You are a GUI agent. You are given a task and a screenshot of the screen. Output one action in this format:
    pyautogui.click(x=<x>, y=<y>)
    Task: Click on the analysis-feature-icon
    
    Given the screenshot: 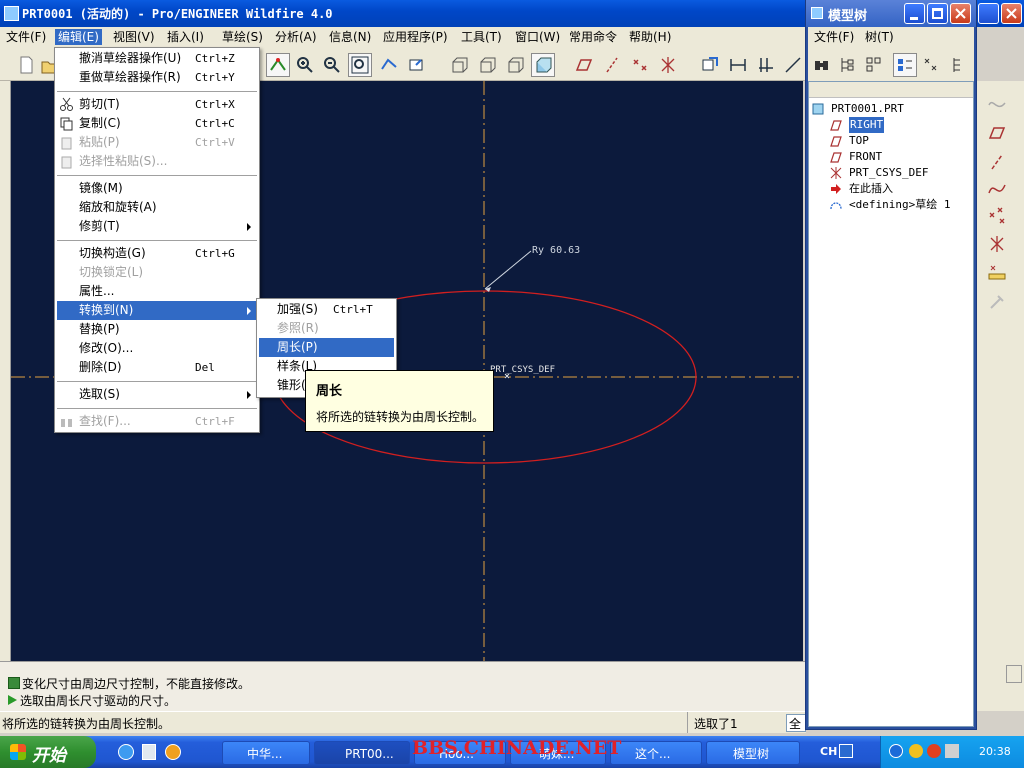 What is the action you would take?
    pyautogui.click(x=997, y=272)
    